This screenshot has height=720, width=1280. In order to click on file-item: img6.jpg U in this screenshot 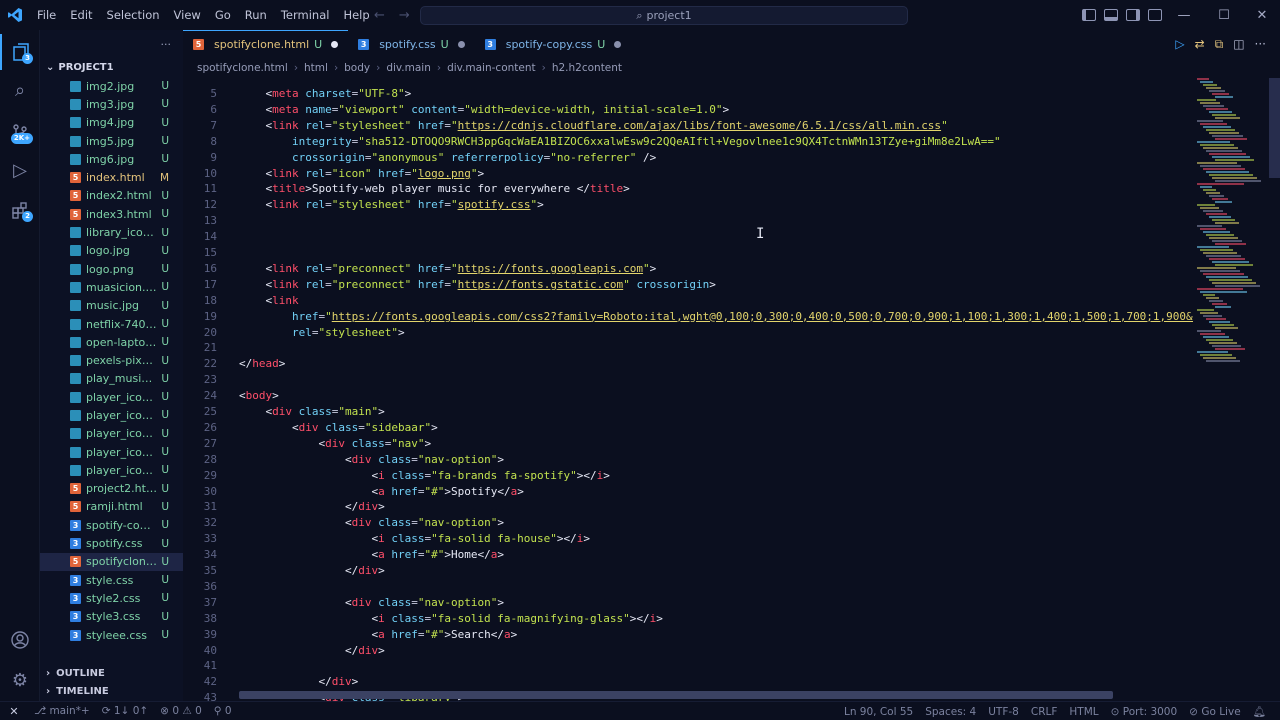, I will do `click(111, 159)`.